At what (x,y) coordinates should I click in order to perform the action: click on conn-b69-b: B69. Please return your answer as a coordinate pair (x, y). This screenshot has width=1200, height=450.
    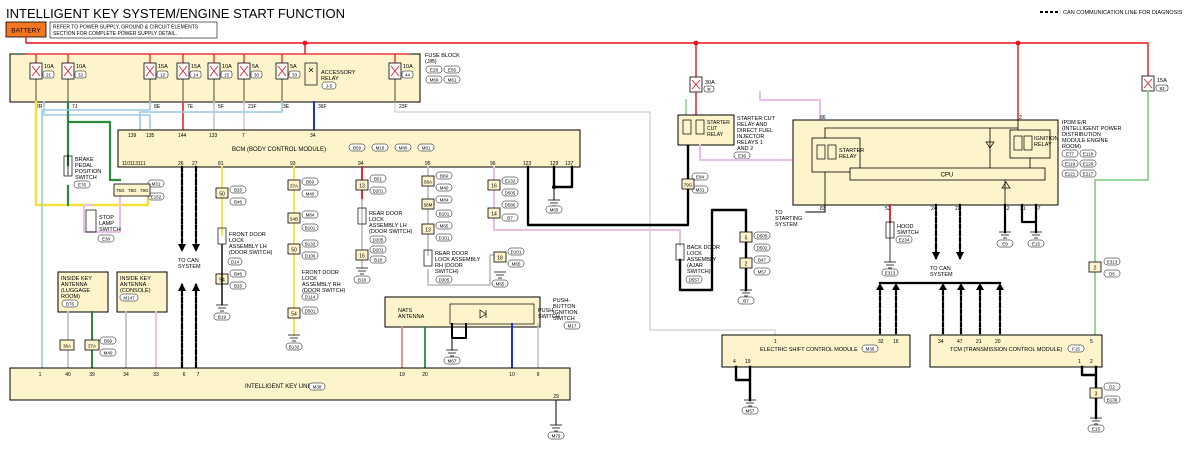
    Looking at the image, I should click on (310, 182).